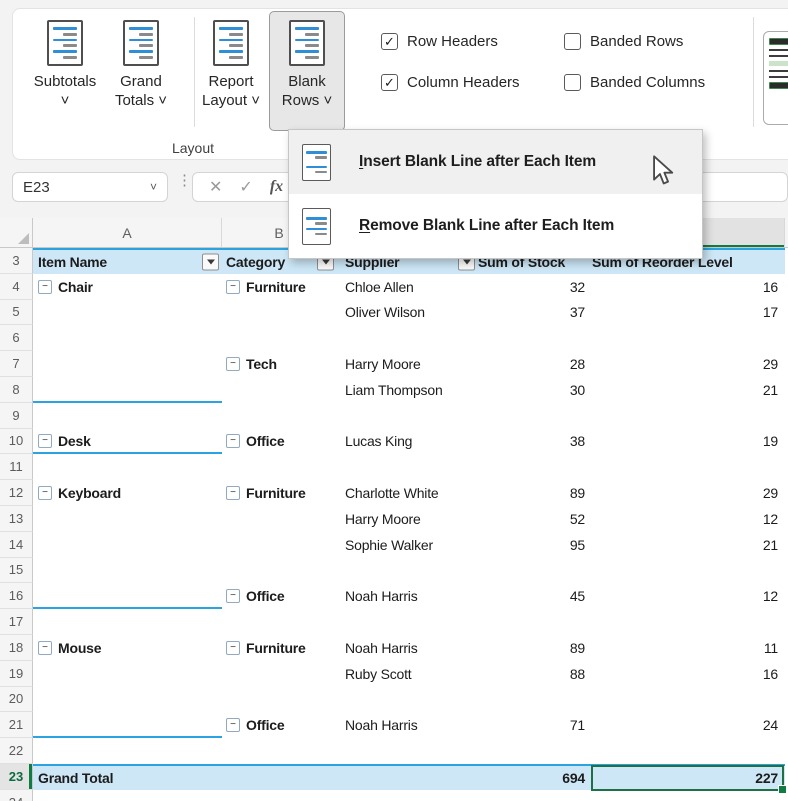  I want to click on cell-A21, so click(127, 725).